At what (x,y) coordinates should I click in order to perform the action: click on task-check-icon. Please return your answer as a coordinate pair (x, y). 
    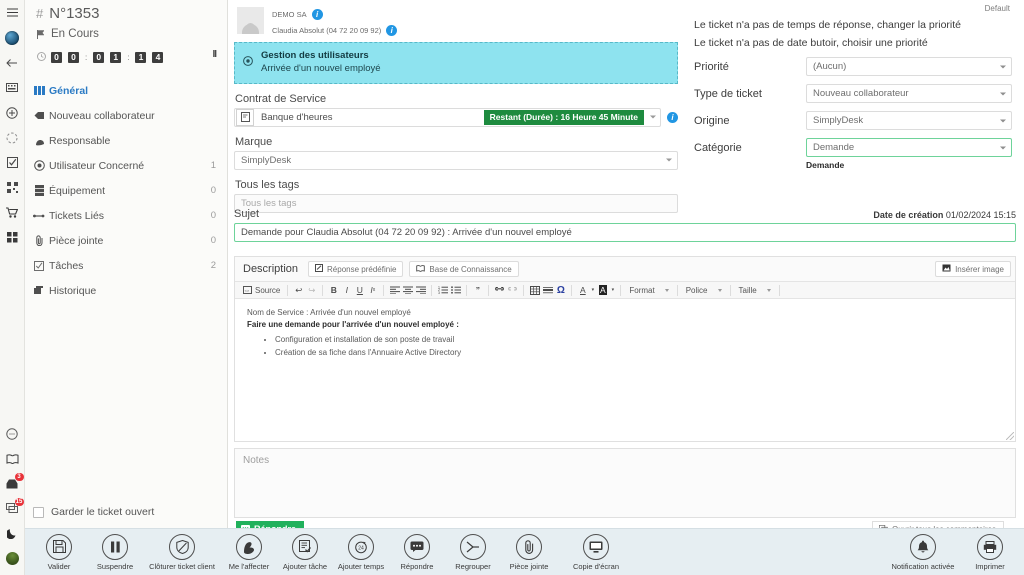
    Looking at the image, I should click on (12, 162).